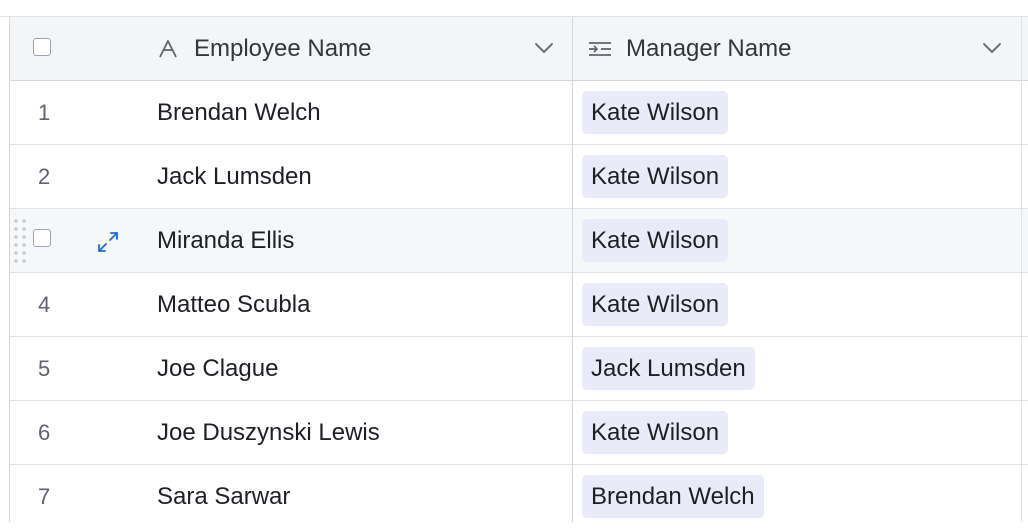  What do you see at coordinates (217, 368) in the screenshot?
I see `employee-name-cell: Joe Clague` at bounding box center [217, 368].